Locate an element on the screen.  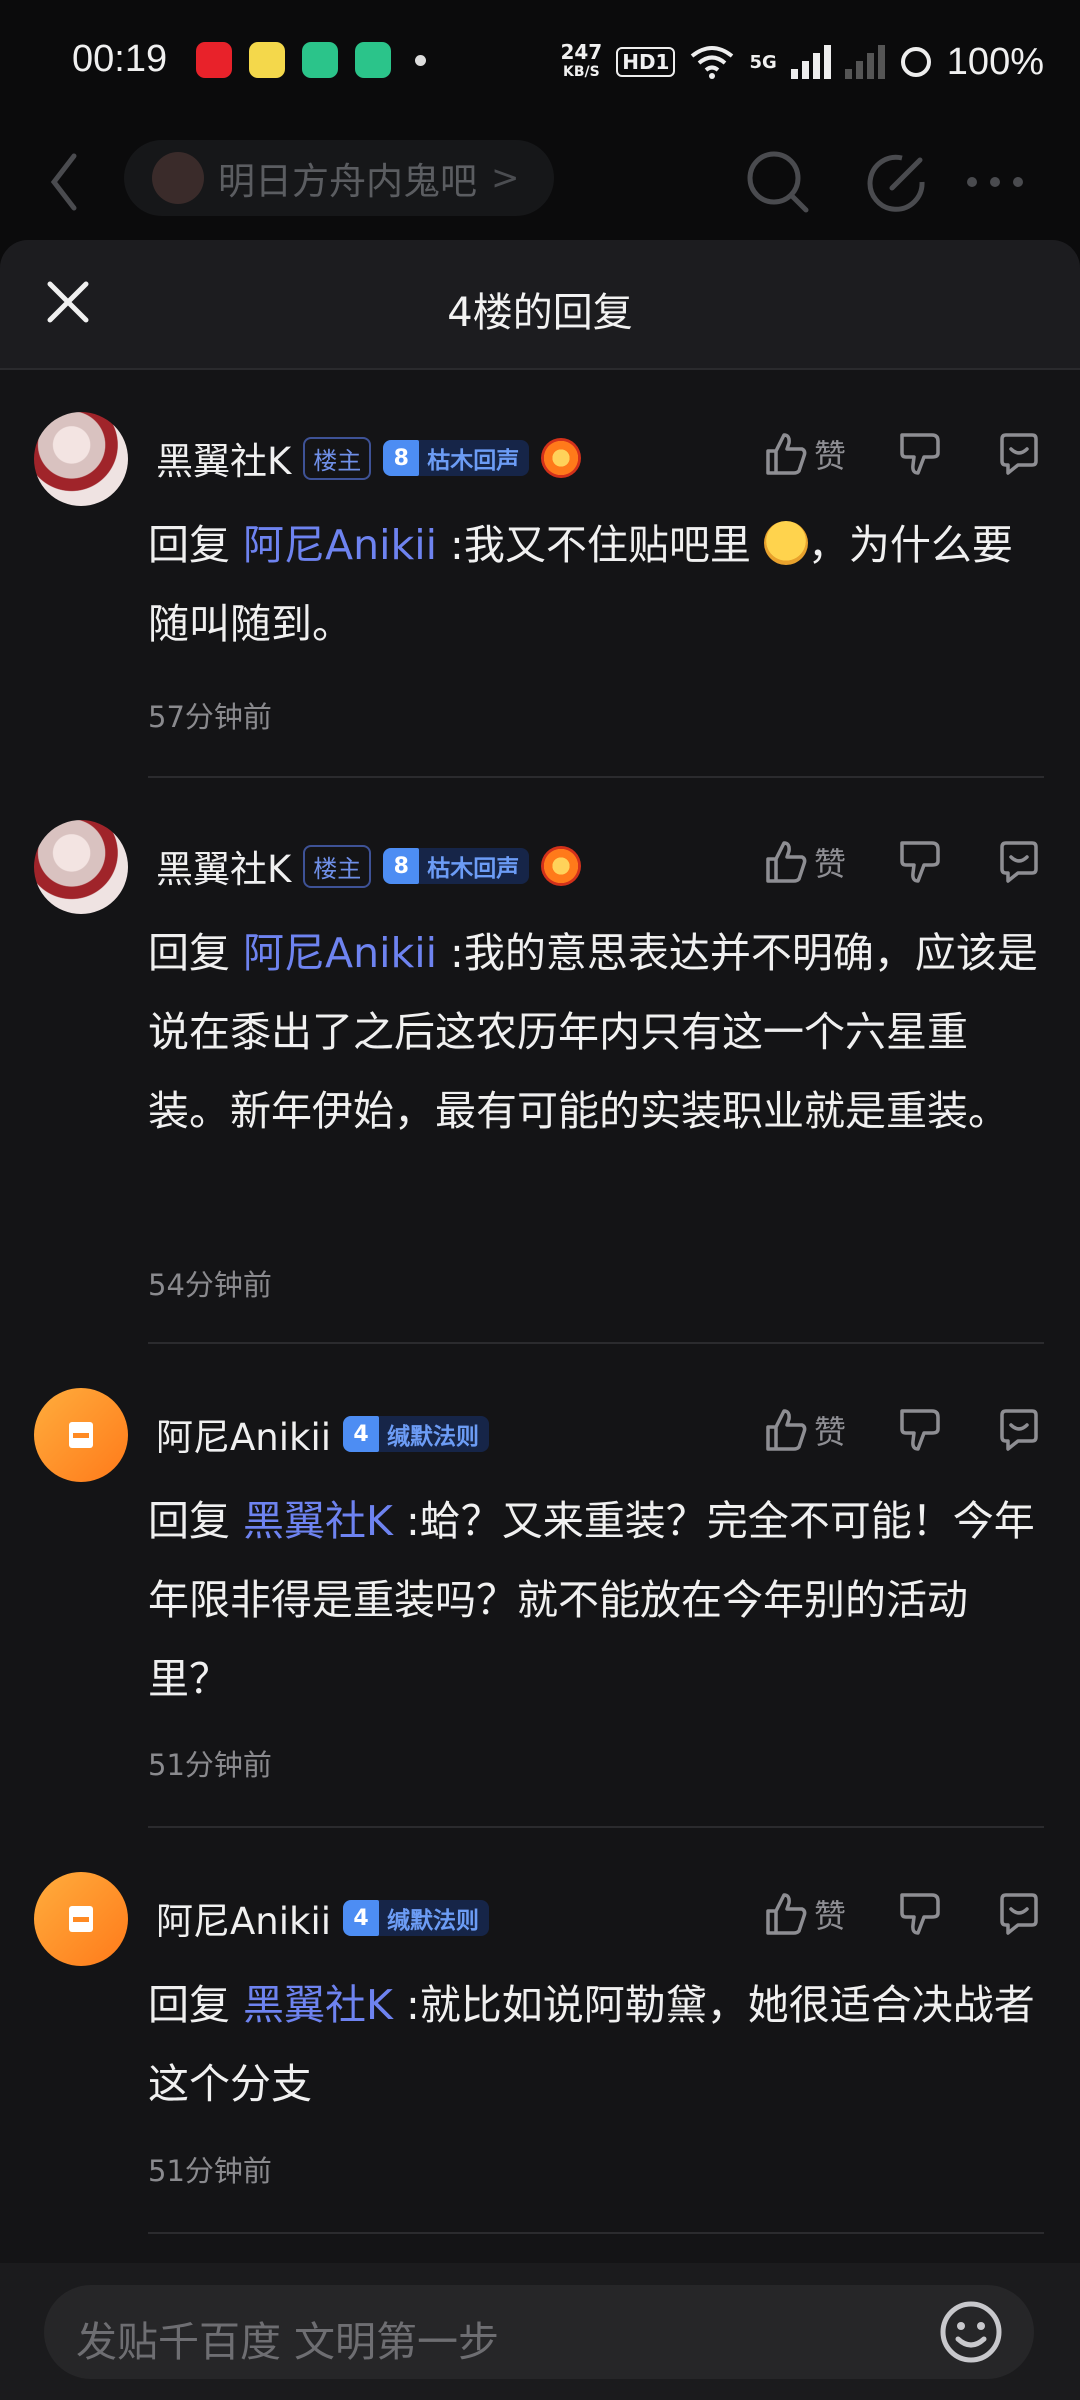
compose-icon is located at coordinates (897, 182).